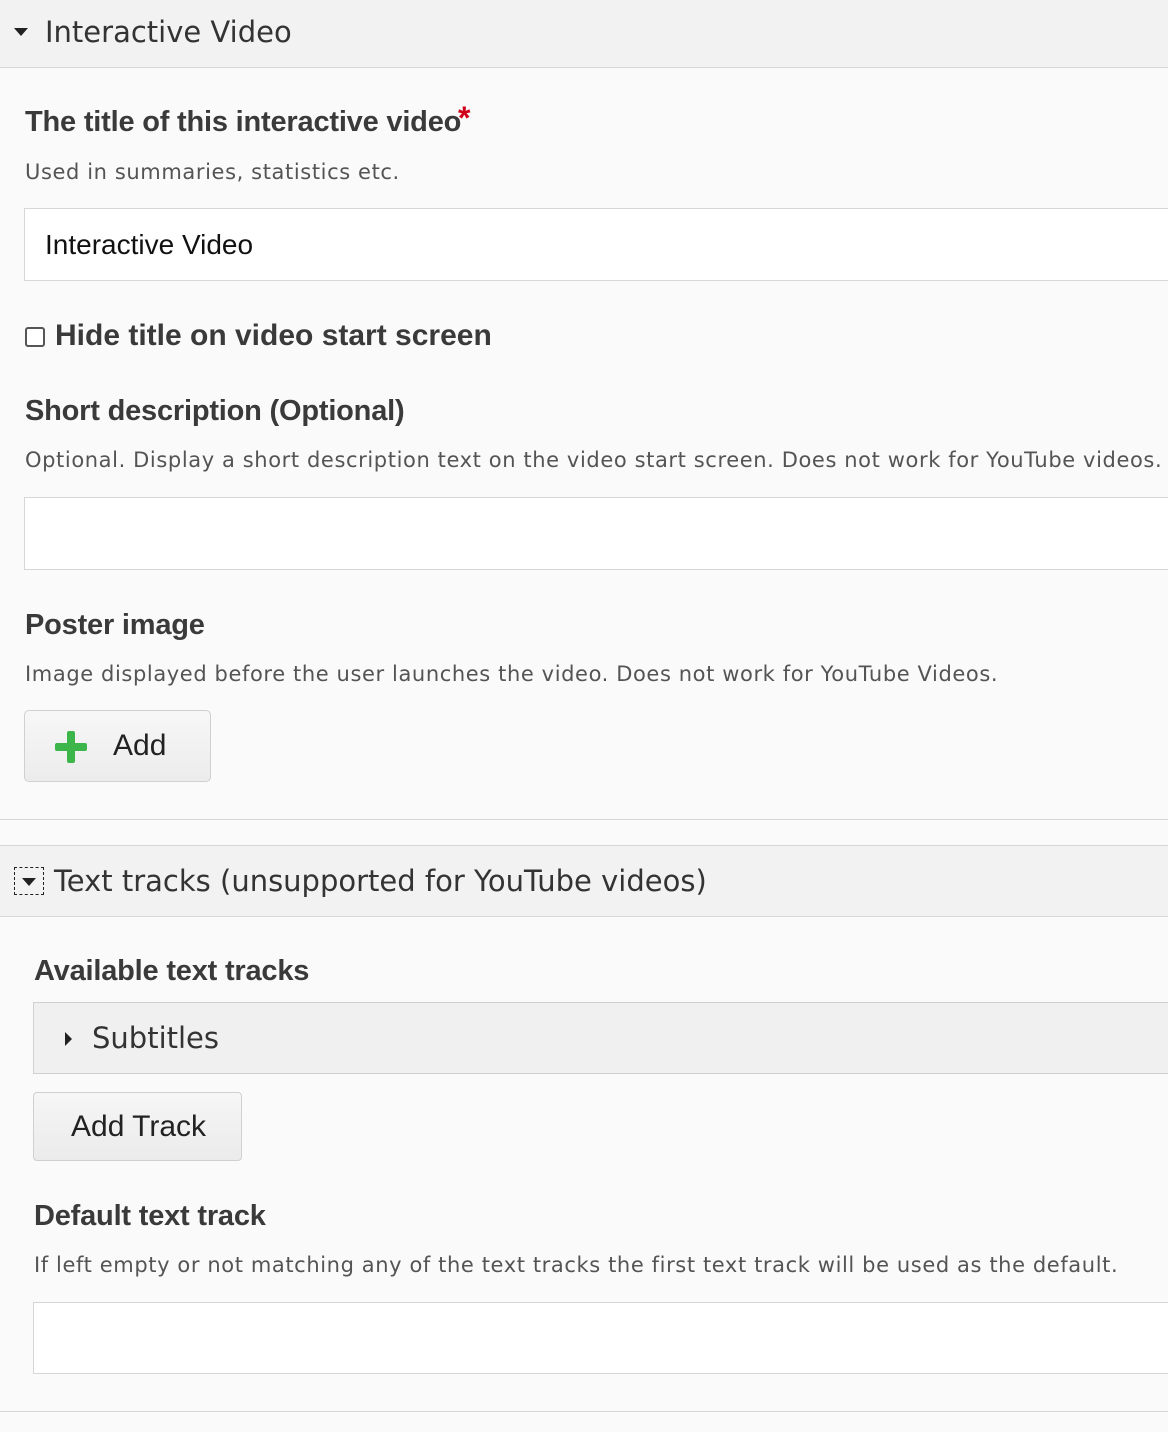 Image resolution: width=1168 pixels, height=1432 pixels. Describe the element at coordinates (243, 122) in the screenshot. I see `title-field-label: The title of this interactive video` at that location.